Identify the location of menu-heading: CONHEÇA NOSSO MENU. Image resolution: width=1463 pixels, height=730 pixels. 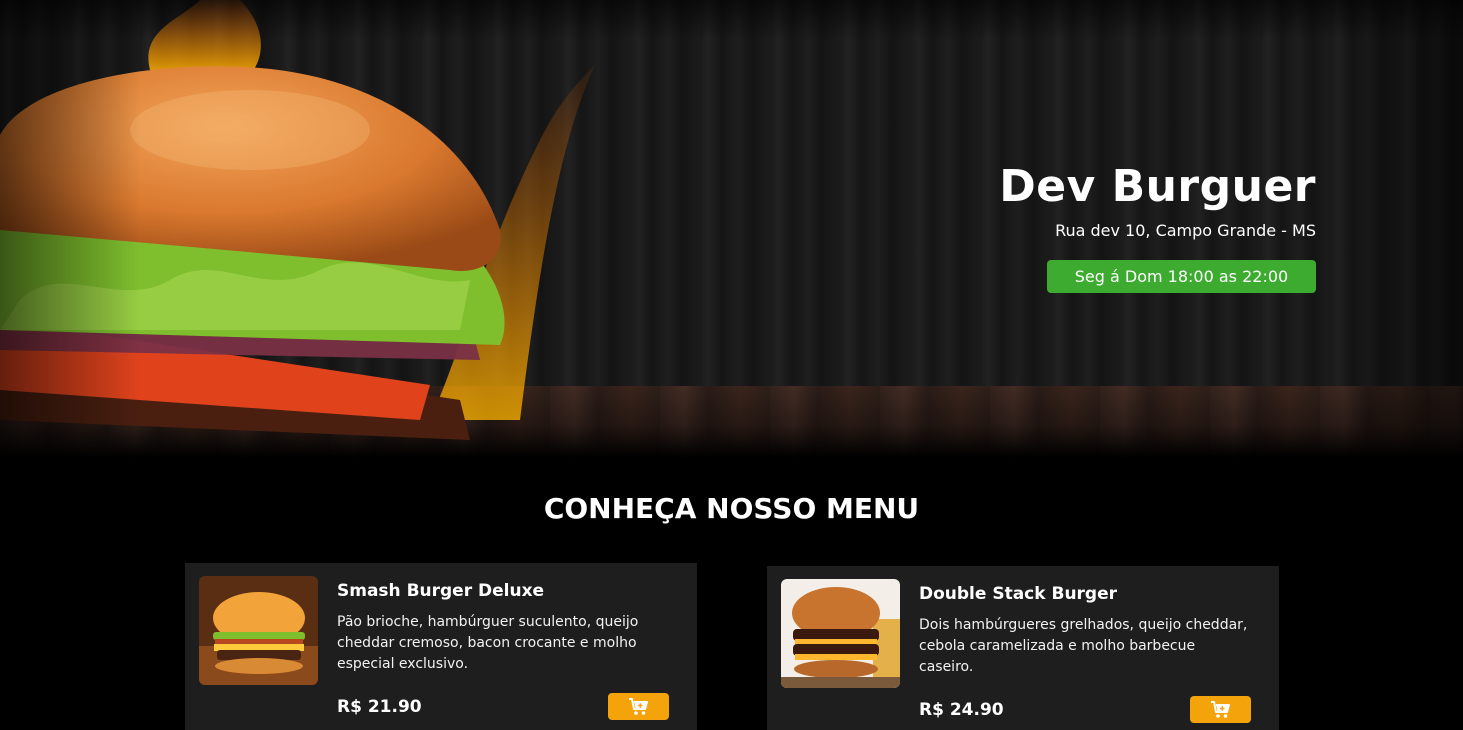
(731, 508).